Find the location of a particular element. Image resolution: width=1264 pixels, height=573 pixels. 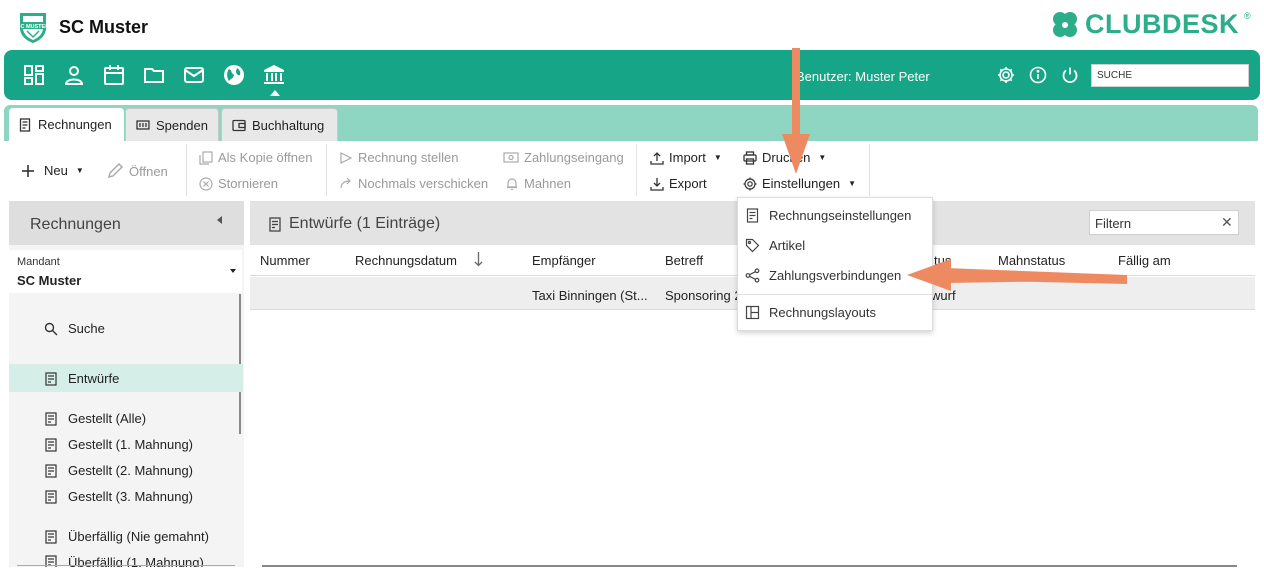

power-icon is located at coordinates (1070, 75).